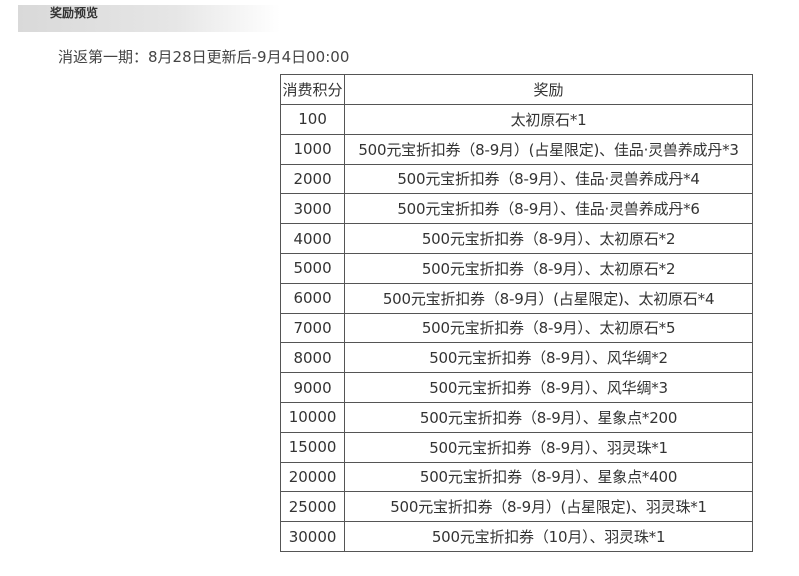  I want to click on points-cell: 7000, so click(312, 328).